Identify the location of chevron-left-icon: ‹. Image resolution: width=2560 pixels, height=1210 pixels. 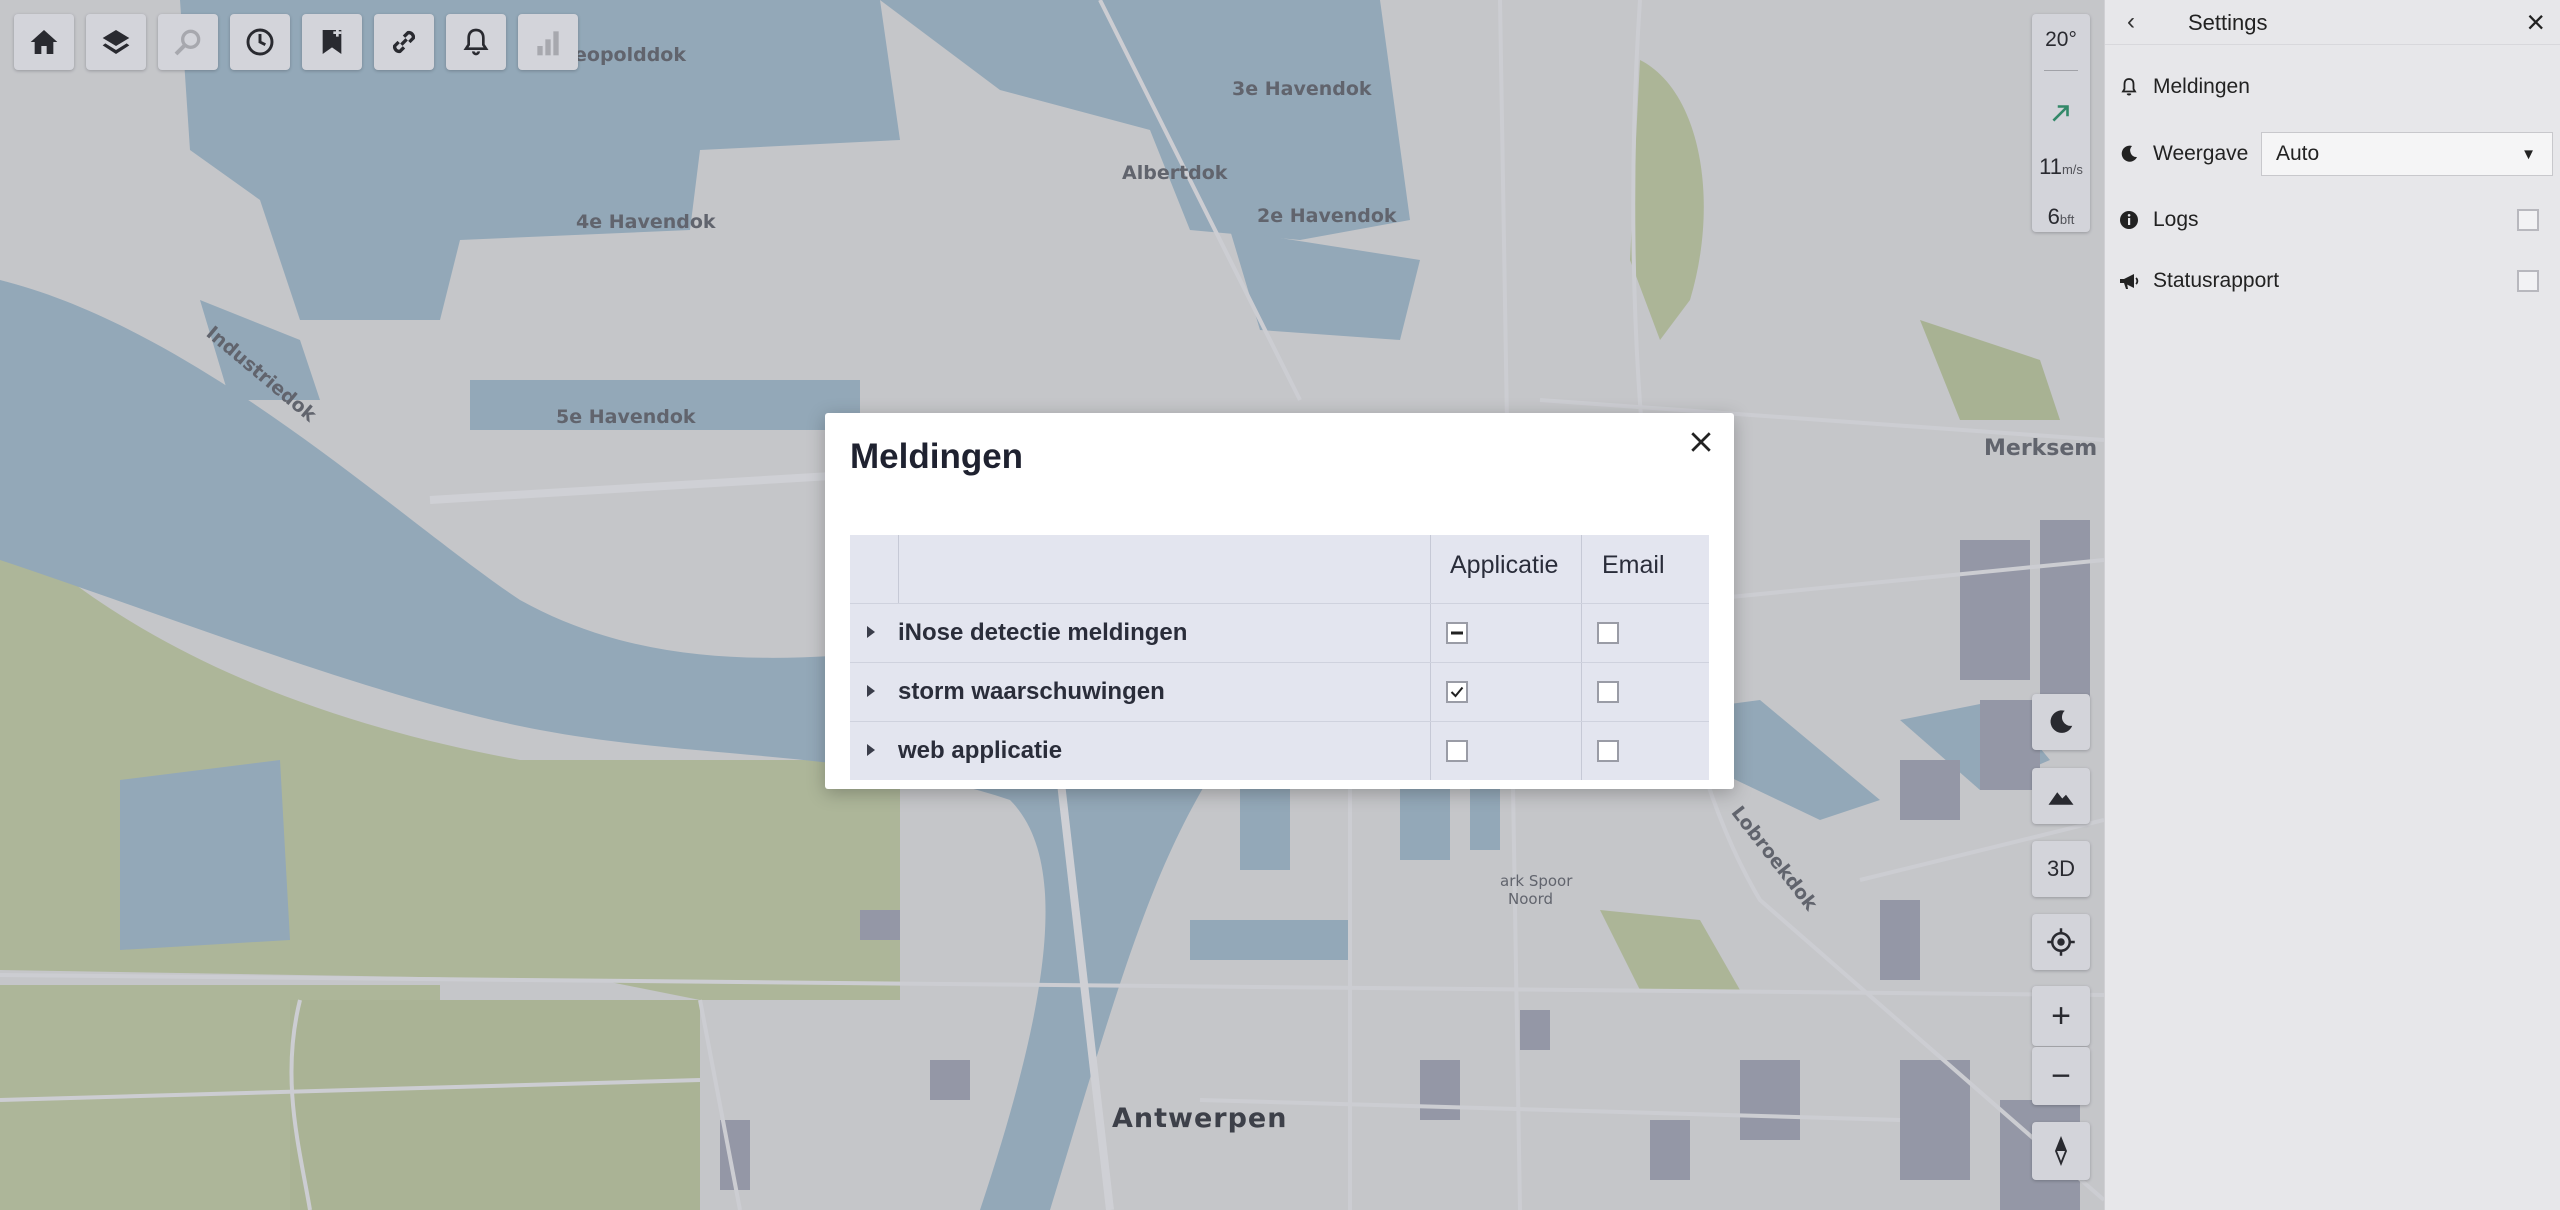
(2131, 22).